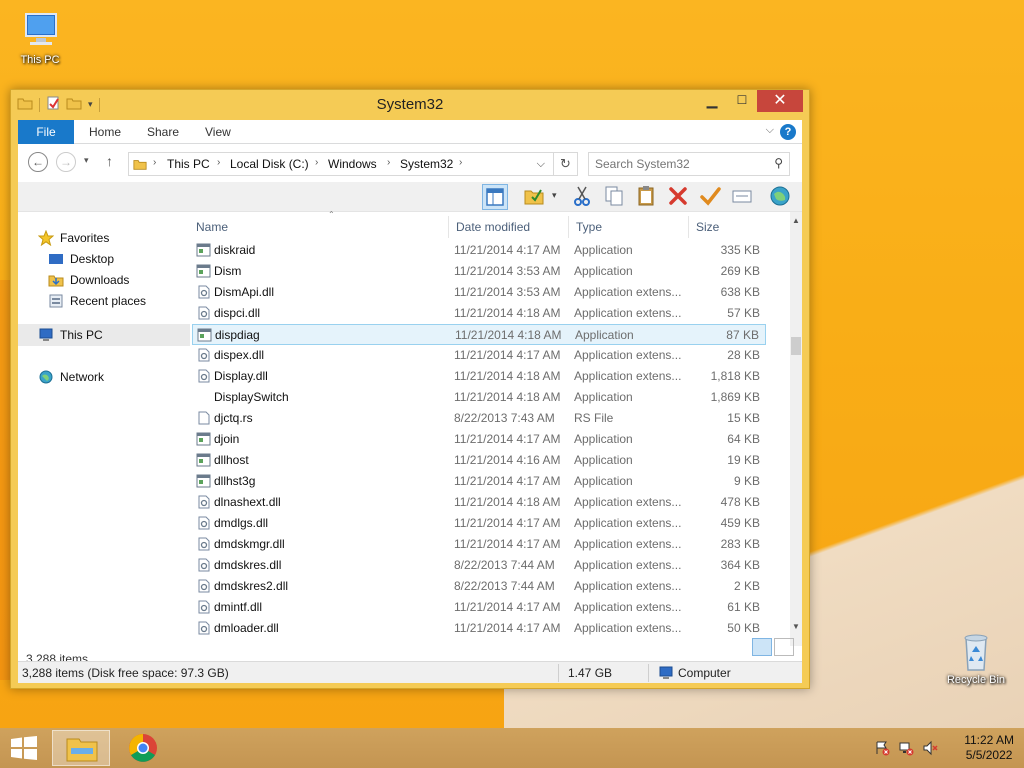 Image resolution: width=1024 pixels, height=768 pixels. What do you see at coordinates (218, 132) in the screenshot?
I see `tab-view: View` at bounding box center [218, 132].